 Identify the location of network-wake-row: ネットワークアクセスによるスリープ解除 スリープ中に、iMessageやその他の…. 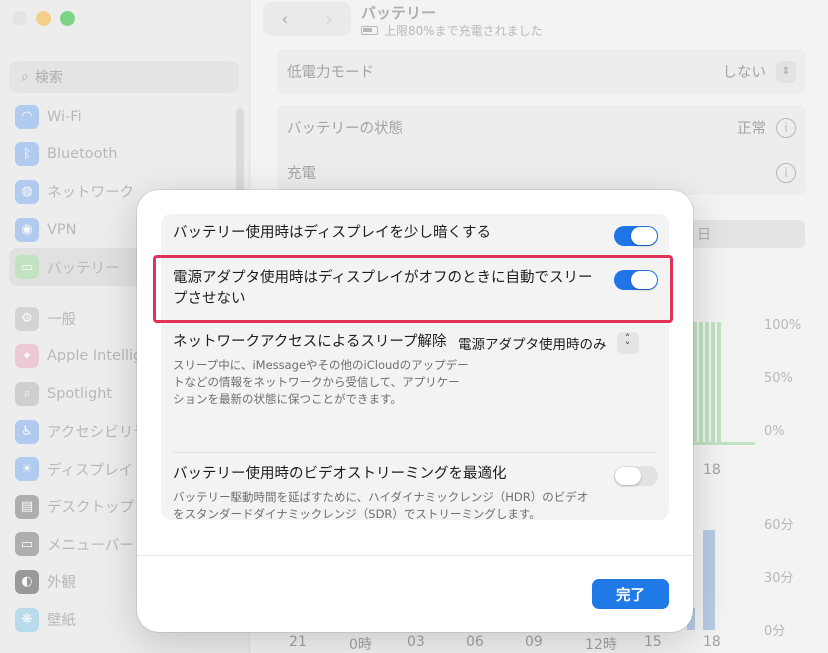
(321, 370).